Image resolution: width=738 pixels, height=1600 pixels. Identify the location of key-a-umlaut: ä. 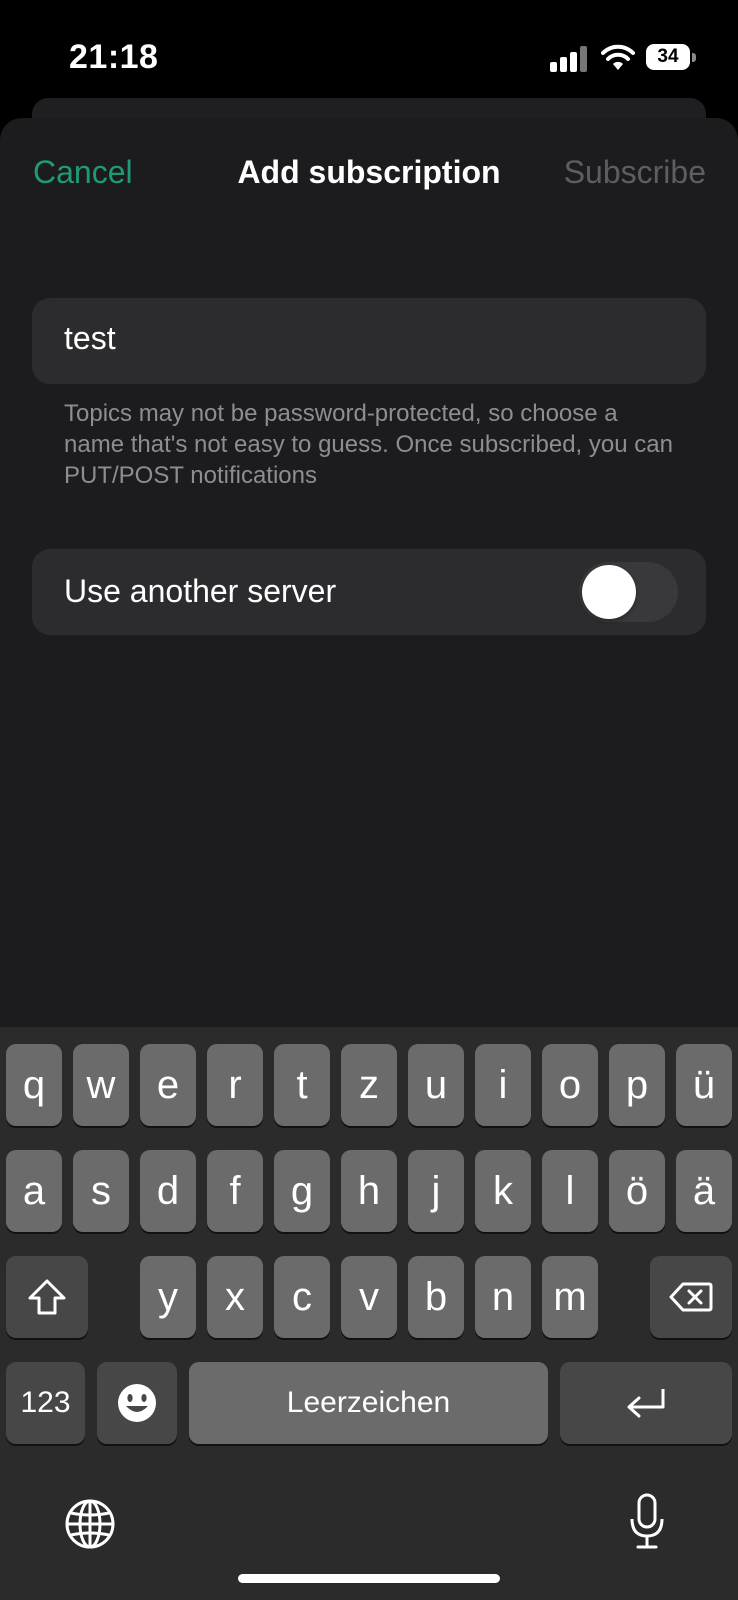
(704, 1191).